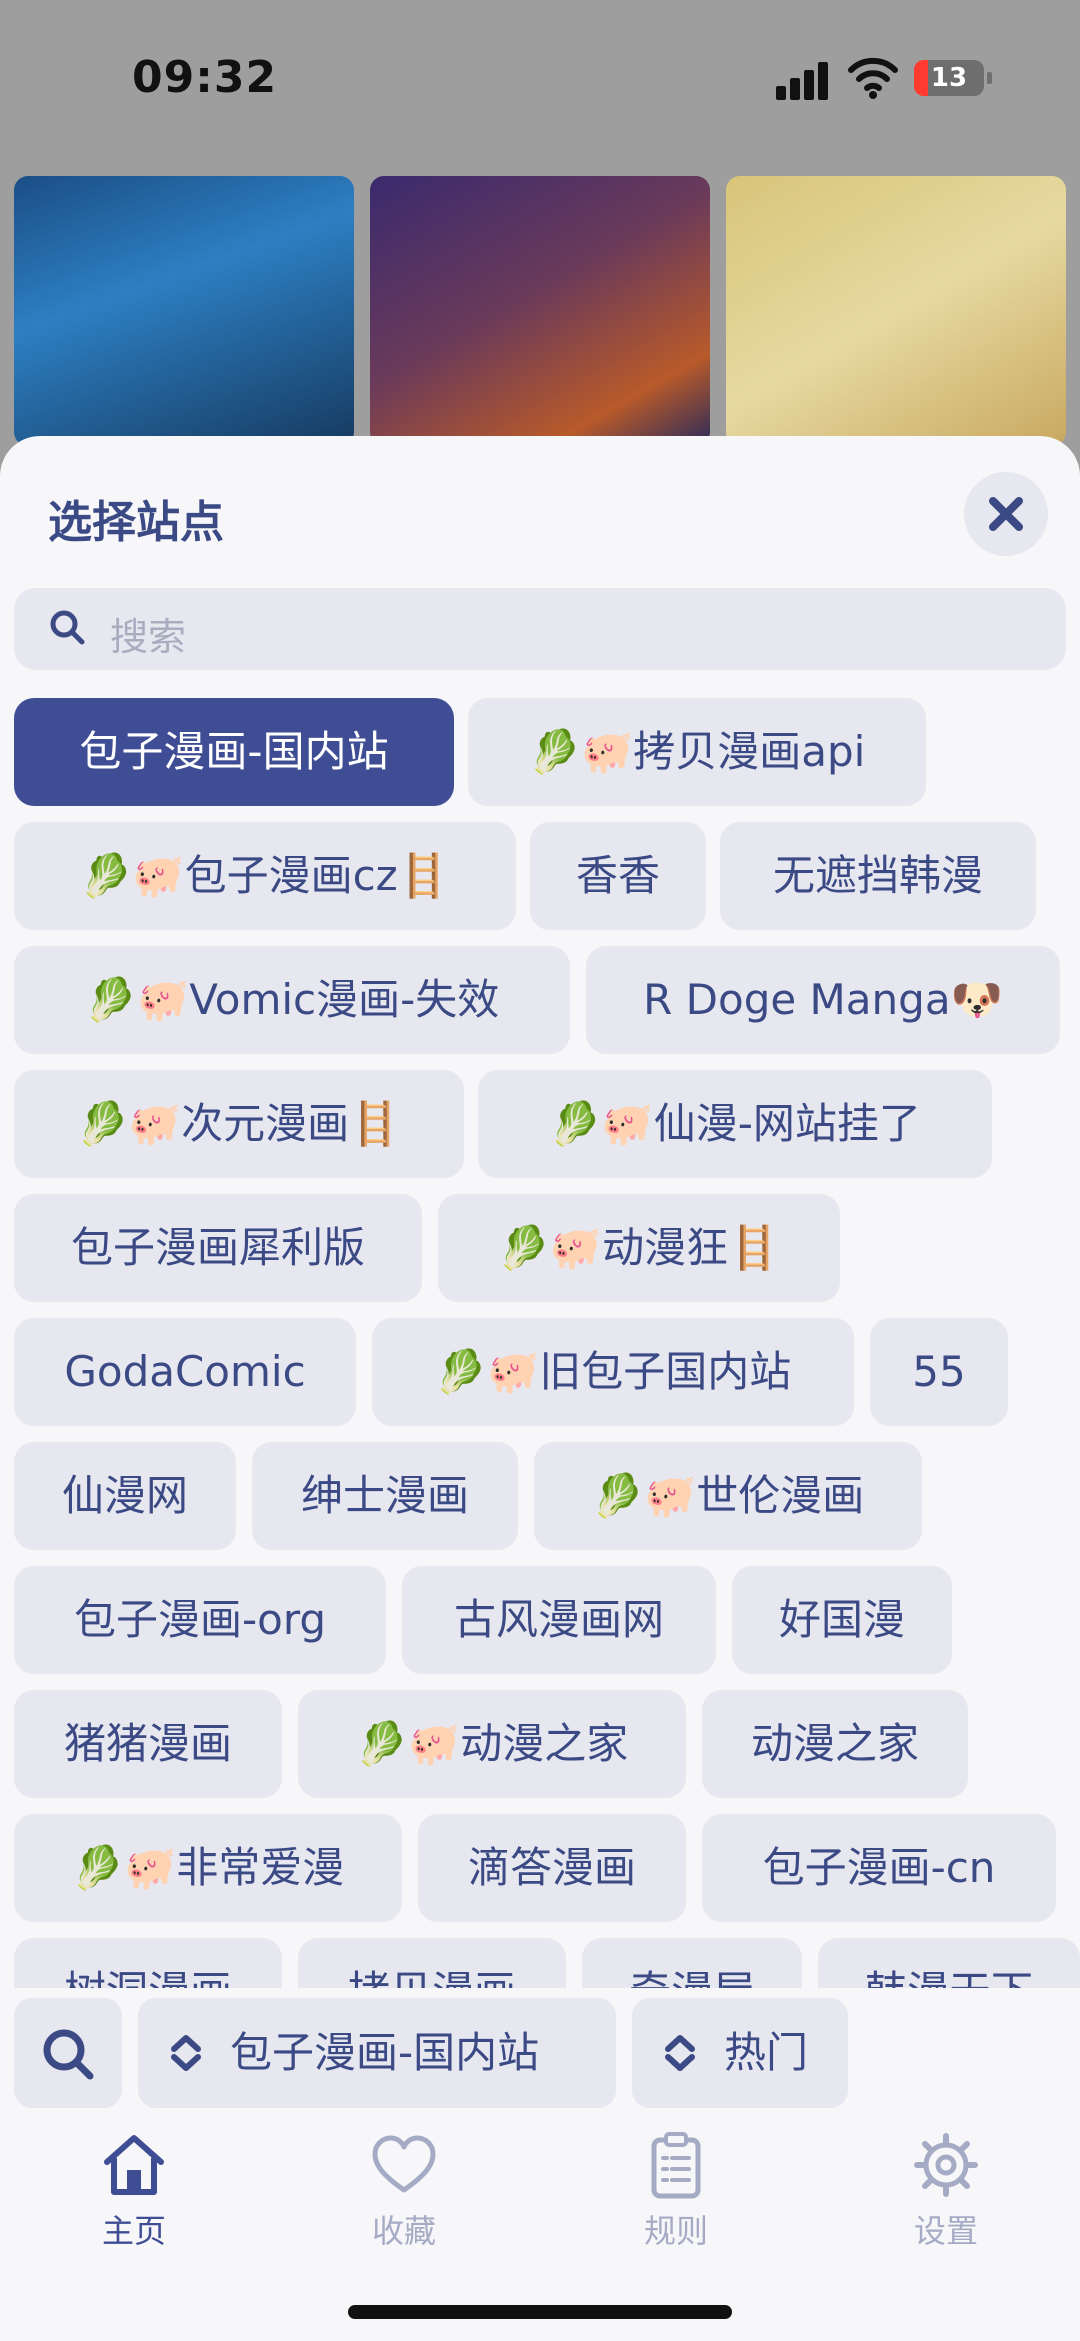  I want to click on battery-level: 13, so click(949, 78).